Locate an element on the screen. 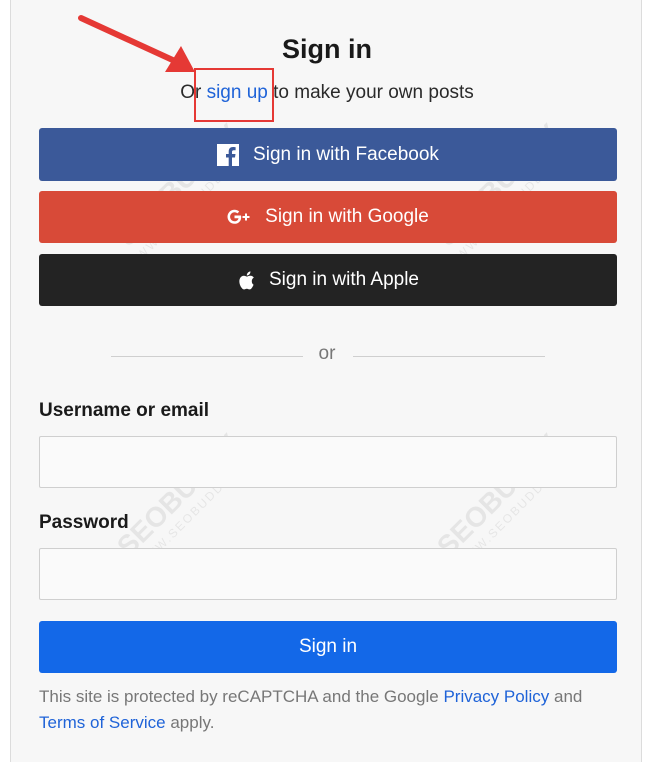 The height and width of the screenshot is (762, 652). divider-or-text: or is located at coordinates (327, 353).